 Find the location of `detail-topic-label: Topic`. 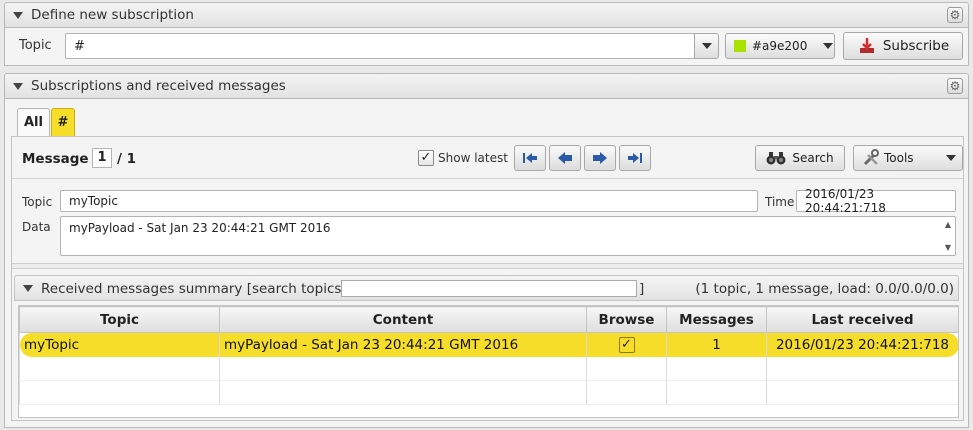

detail-topic-label: Topic is located at coordinates (37, 202).